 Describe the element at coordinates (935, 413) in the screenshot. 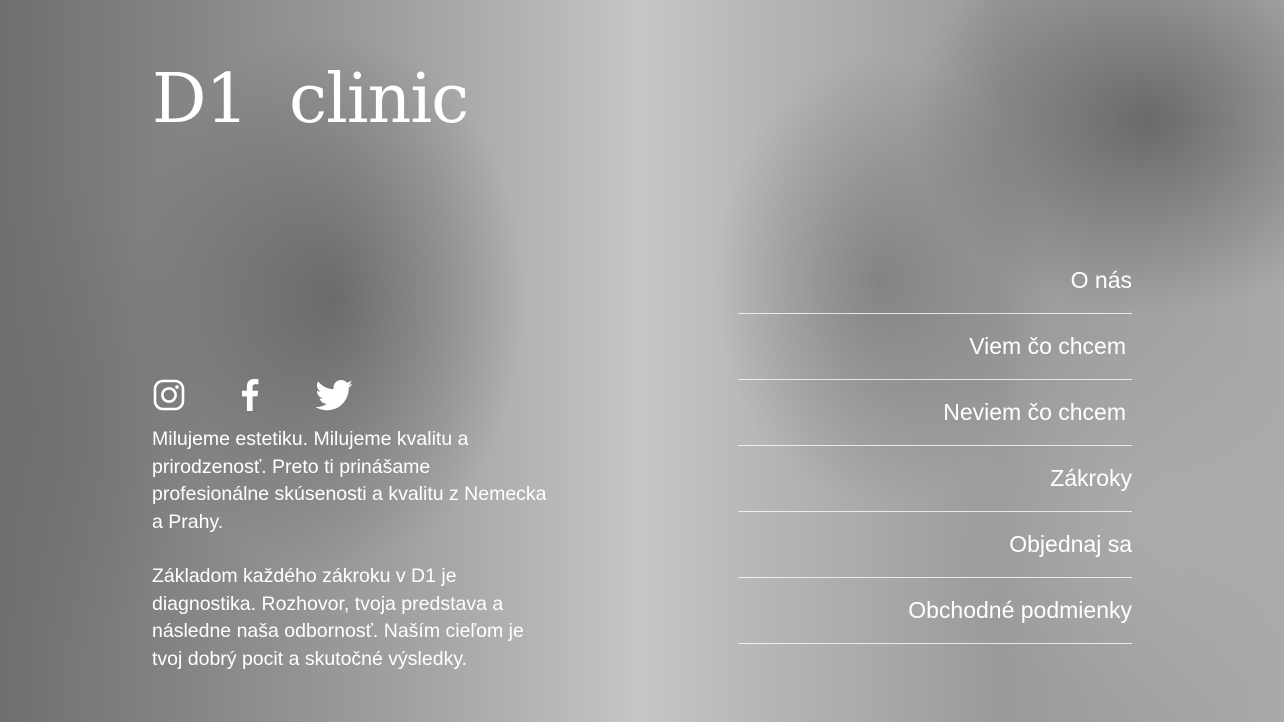

I see `nav-item-neviem-co-chcem: Neviem čo chcem` at that location.